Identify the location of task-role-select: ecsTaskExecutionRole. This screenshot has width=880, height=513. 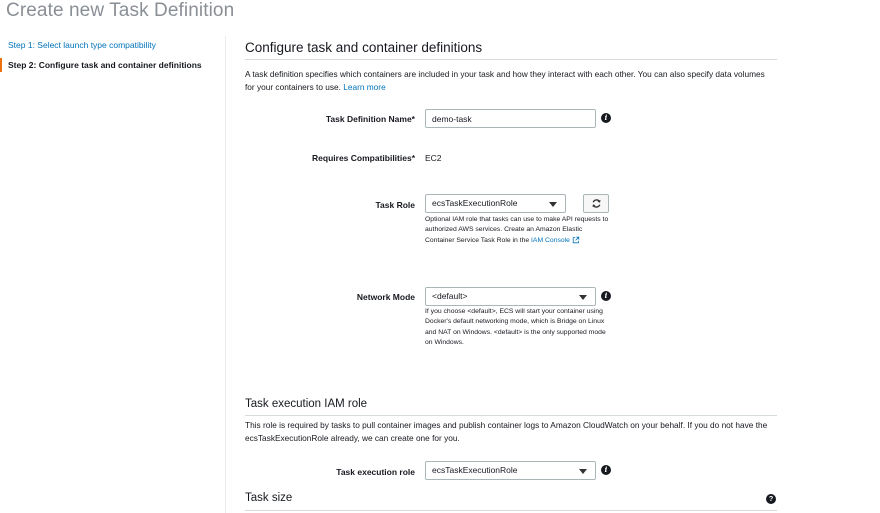
(495, 203).